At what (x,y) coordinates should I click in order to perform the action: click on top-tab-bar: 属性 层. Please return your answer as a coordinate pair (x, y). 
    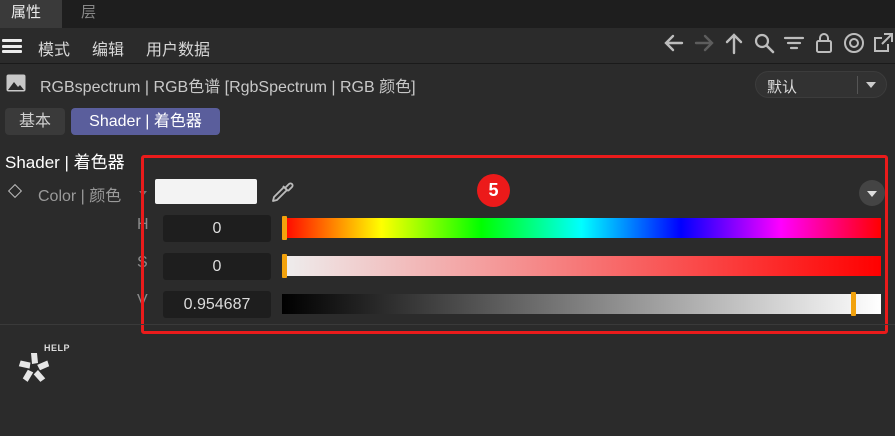
    Looking at the image, I should click on (447, 14).